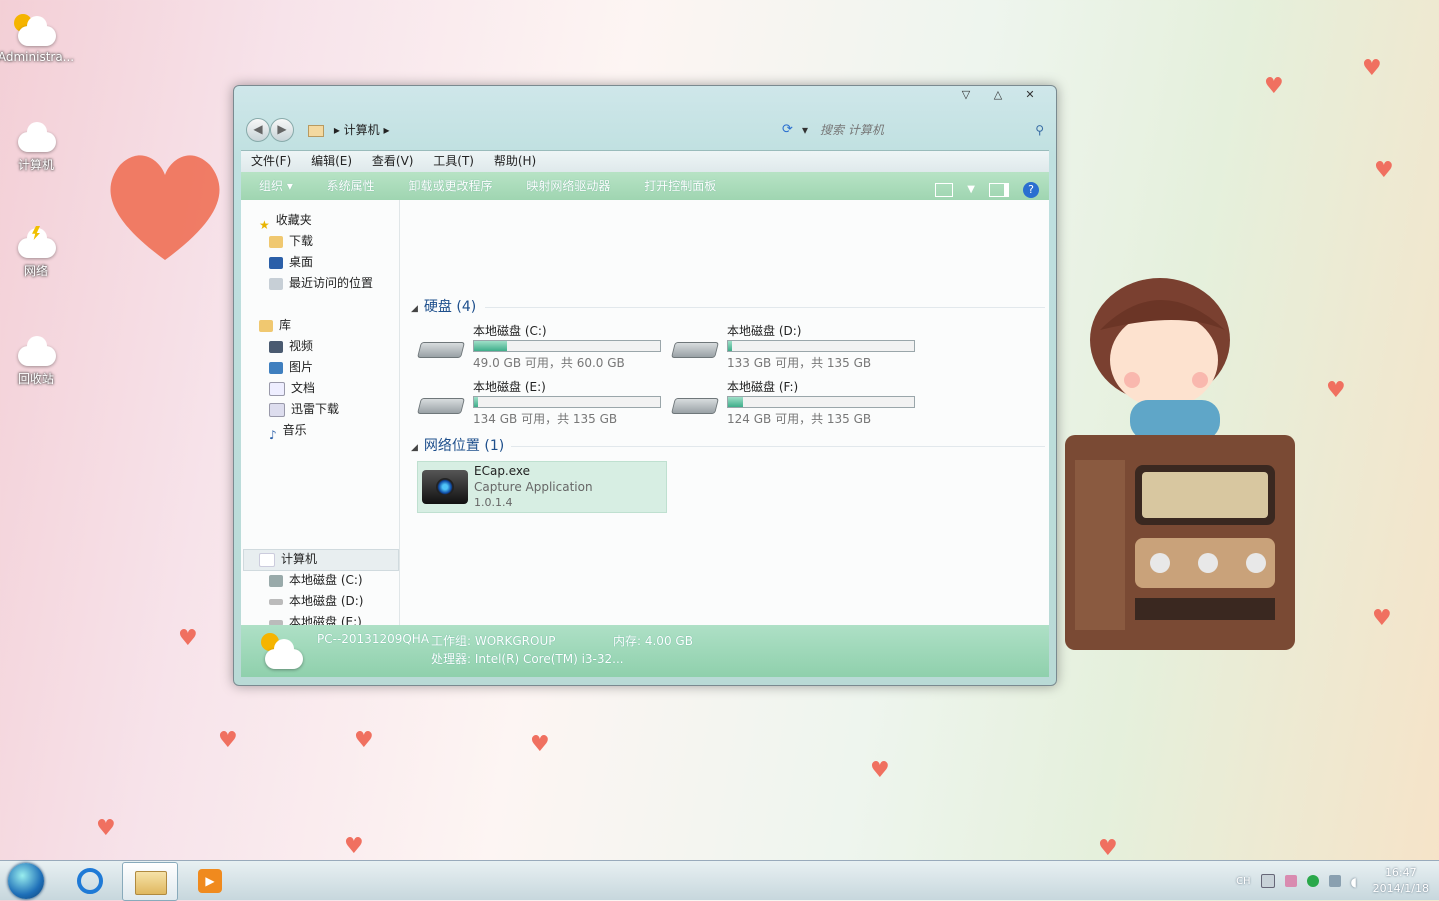 The image size is (1439, 901). Describe the element at coordinates (944, 190) in the screenshot. I see `change-view-icon` at that location.